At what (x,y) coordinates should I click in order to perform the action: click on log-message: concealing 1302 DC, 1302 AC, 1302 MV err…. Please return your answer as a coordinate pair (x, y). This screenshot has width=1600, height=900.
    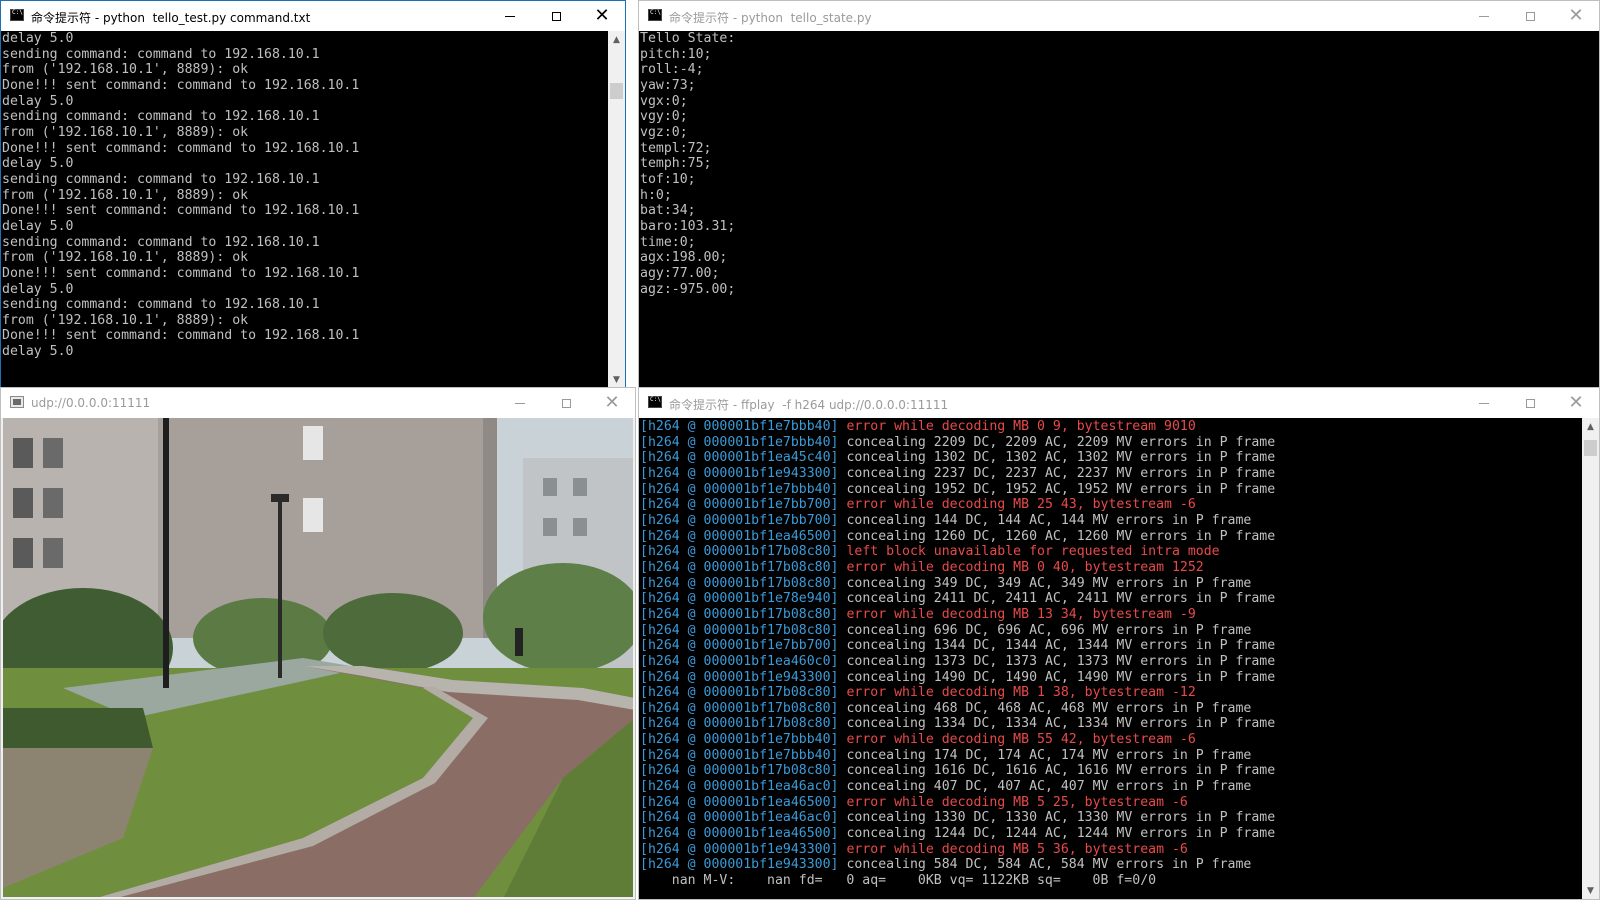
    Looking at the image, I should click on (1061, 458).